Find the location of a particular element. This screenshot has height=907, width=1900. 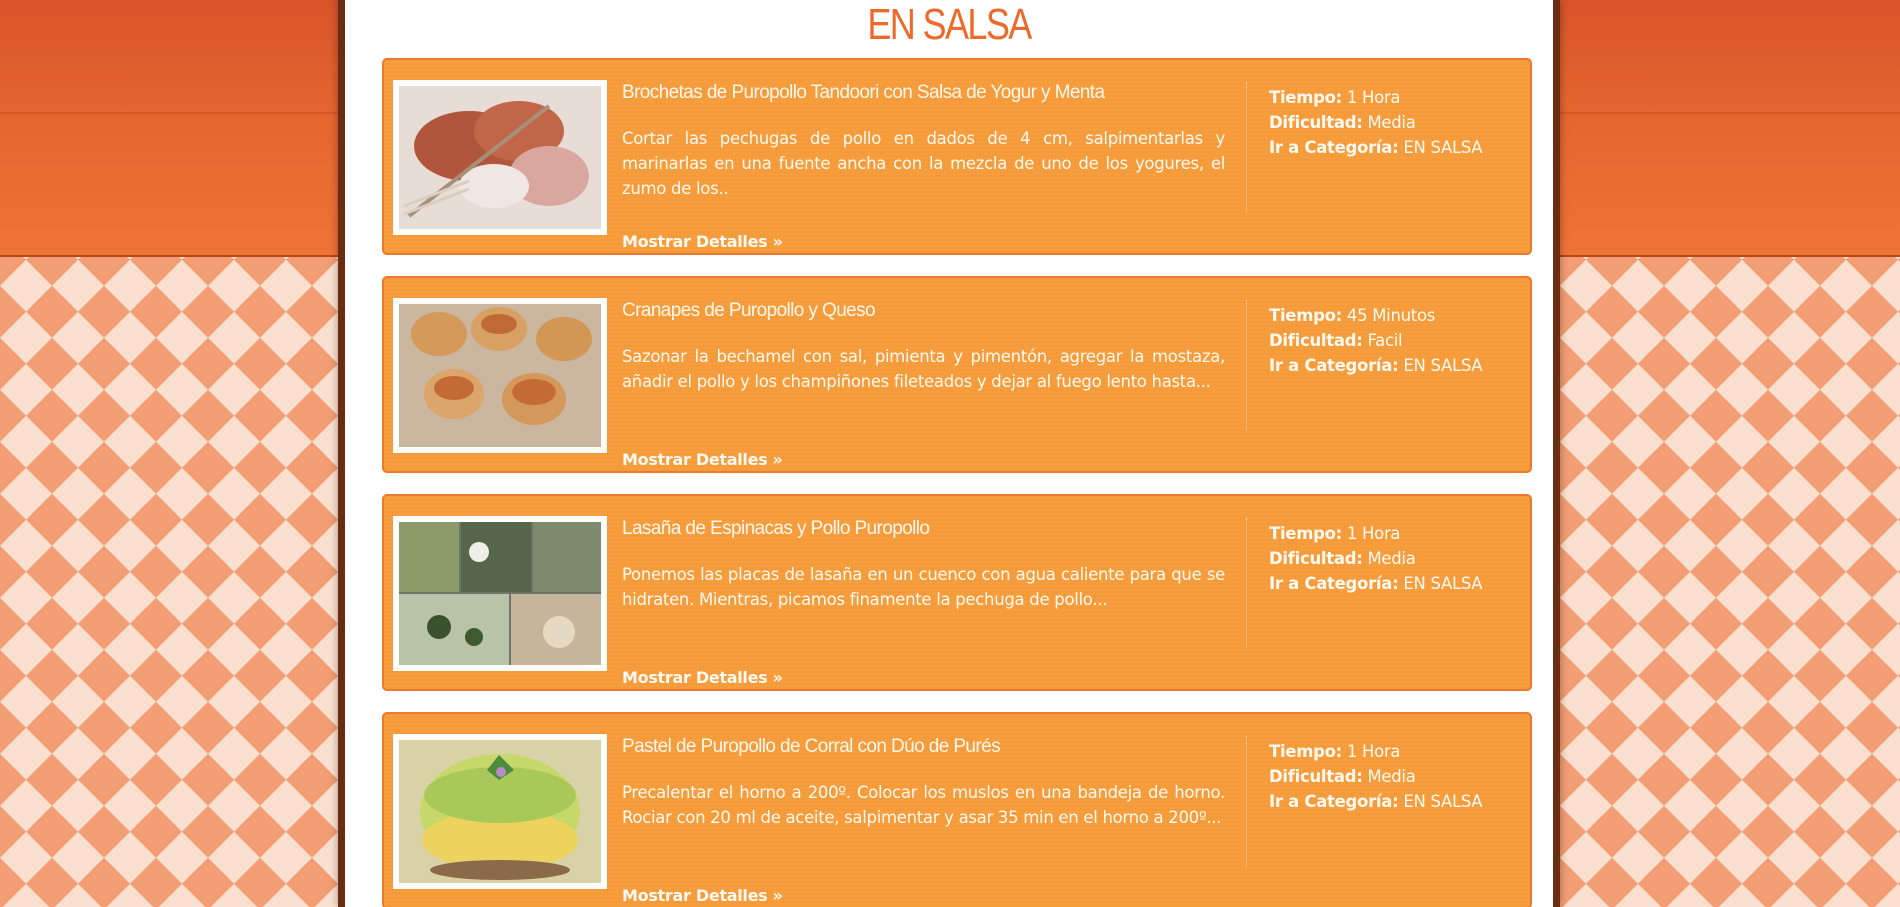

recipe-title-link: Cranapes de Puropollo y Queso is located at coordinates (749, 311).